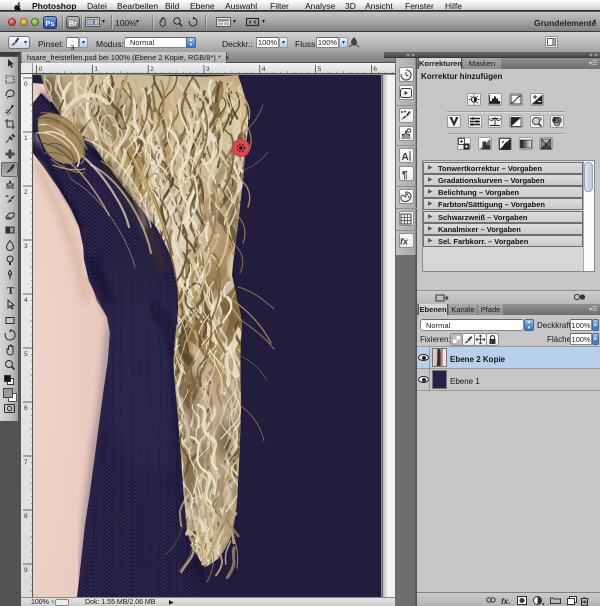  What do you see at coordinates (26, 462) in the screenshot?
I see `svg-text: 7` at bounding box center [26, 462].